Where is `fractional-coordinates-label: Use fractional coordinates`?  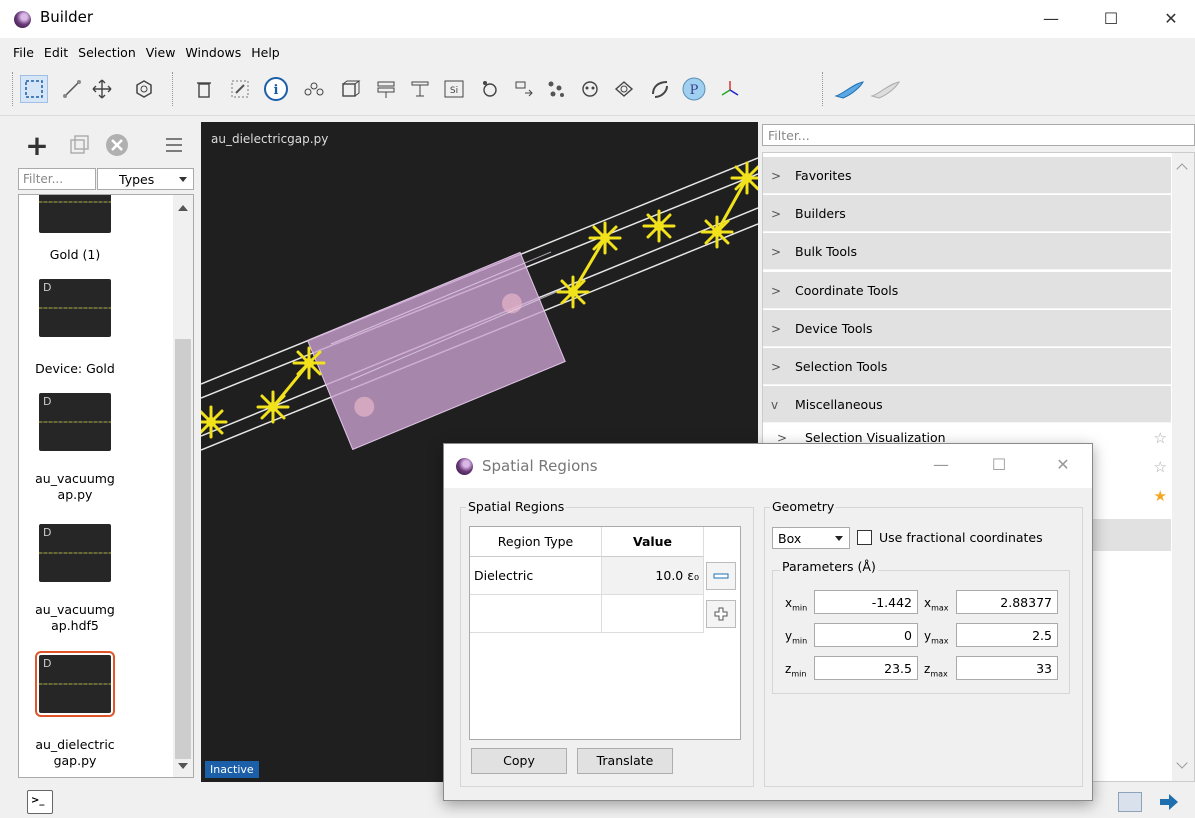 fractional-coordinates-label: Use fractional coordinates is located at coordinates (961, 537).